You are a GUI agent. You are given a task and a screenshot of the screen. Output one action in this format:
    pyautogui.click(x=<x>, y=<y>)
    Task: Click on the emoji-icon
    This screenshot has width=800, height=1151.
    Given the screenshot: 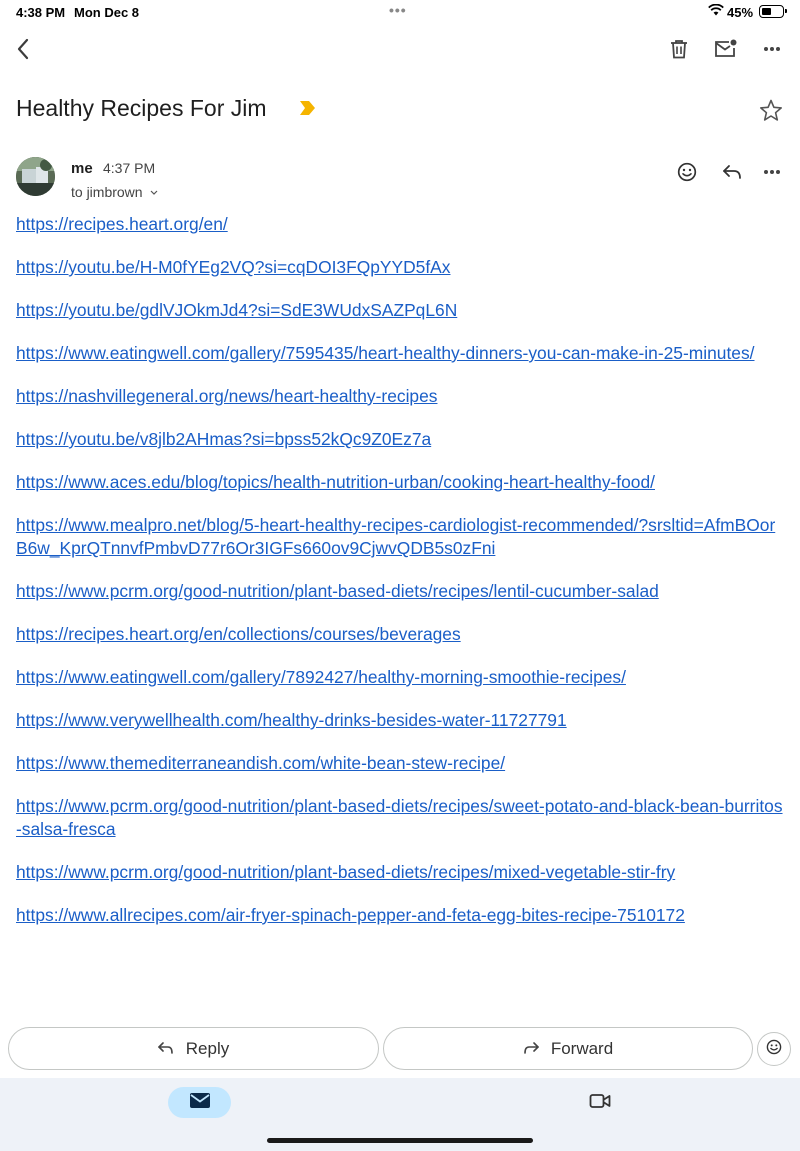 What is the action you would take?
    pyautogui.click(x=774, y=1049)
    